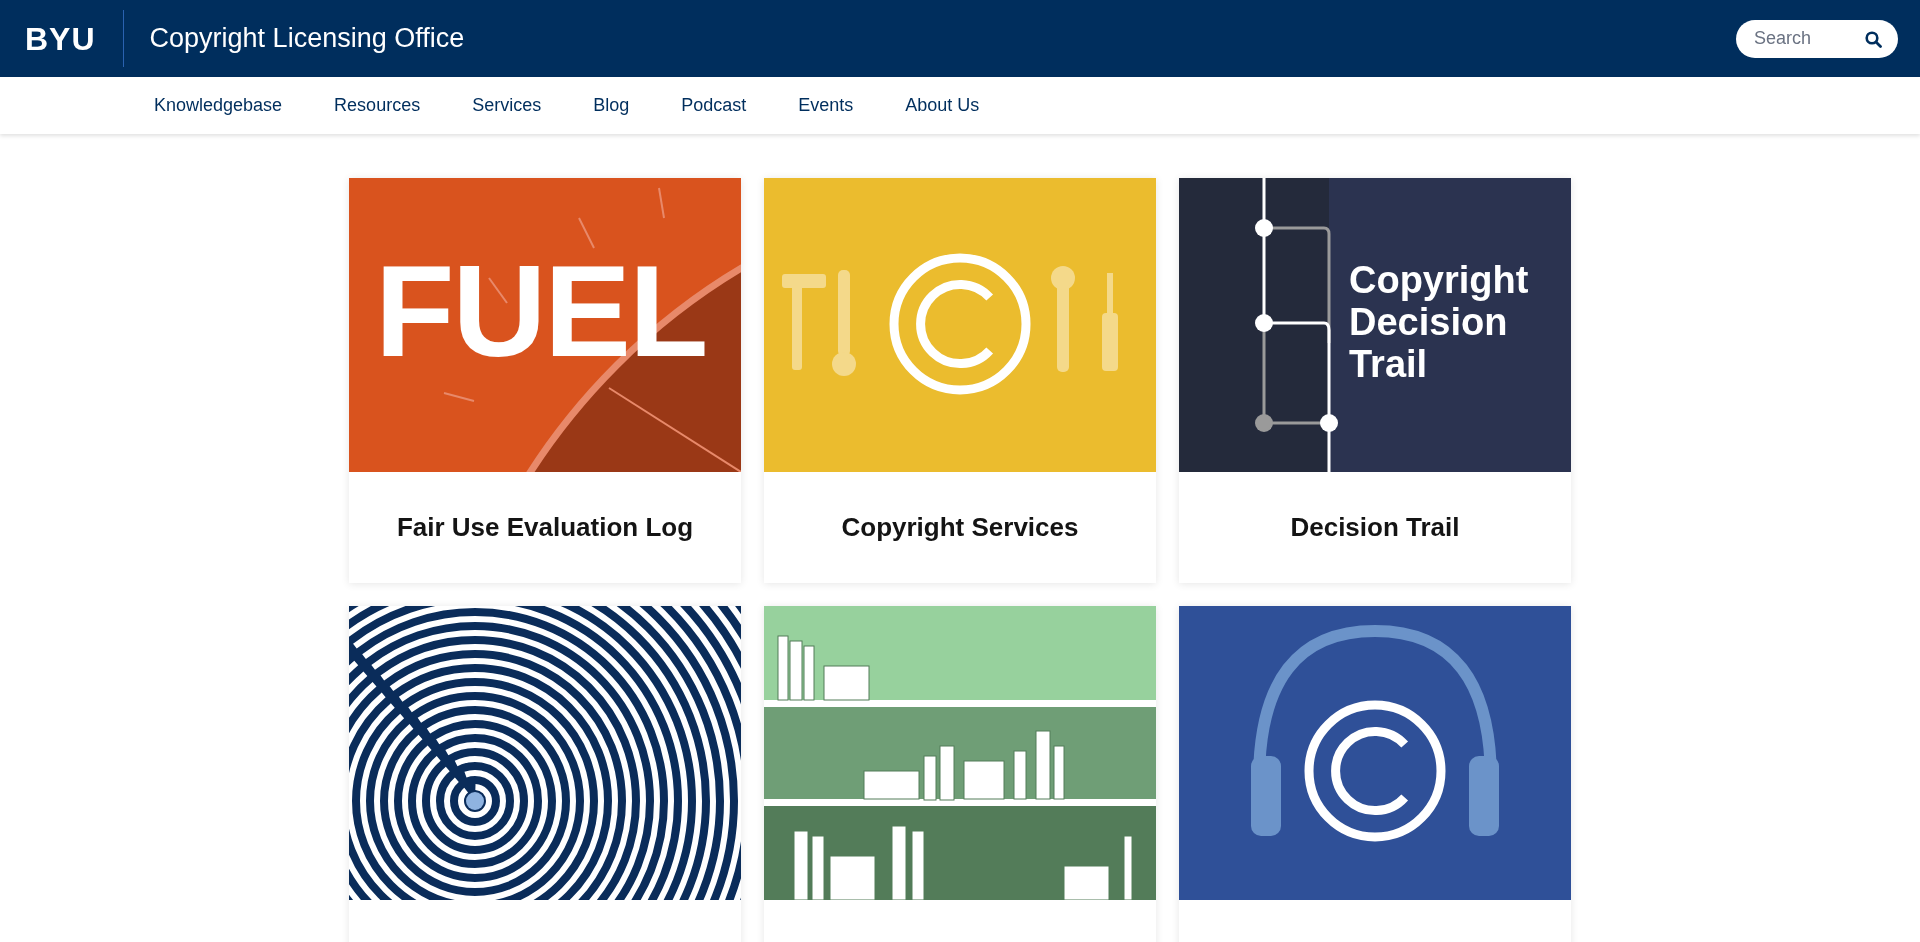 The height and width of the screenshot is (942, 1920). I want to click on nav-link: Resources, so click(377, 105).